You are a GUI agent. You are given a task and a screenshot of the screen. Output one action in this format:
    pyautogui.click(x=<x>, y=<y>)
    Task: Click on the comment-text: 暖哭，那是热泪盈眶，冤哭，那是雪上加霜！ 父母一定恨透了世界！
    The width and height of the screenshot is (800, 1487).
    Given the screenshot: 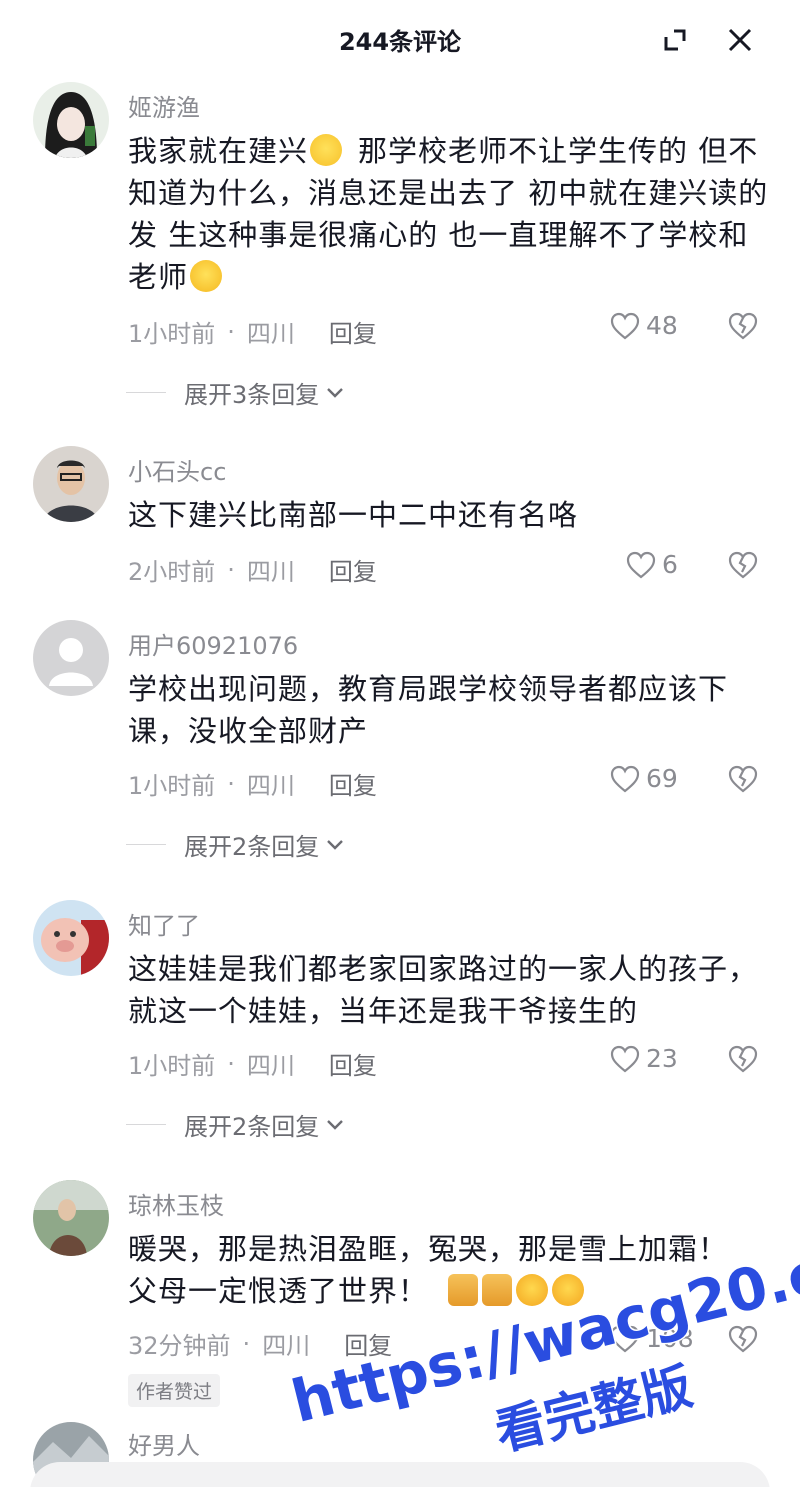 What is the action you would take?
    pyautogui.click(x=450, y=1270)
    